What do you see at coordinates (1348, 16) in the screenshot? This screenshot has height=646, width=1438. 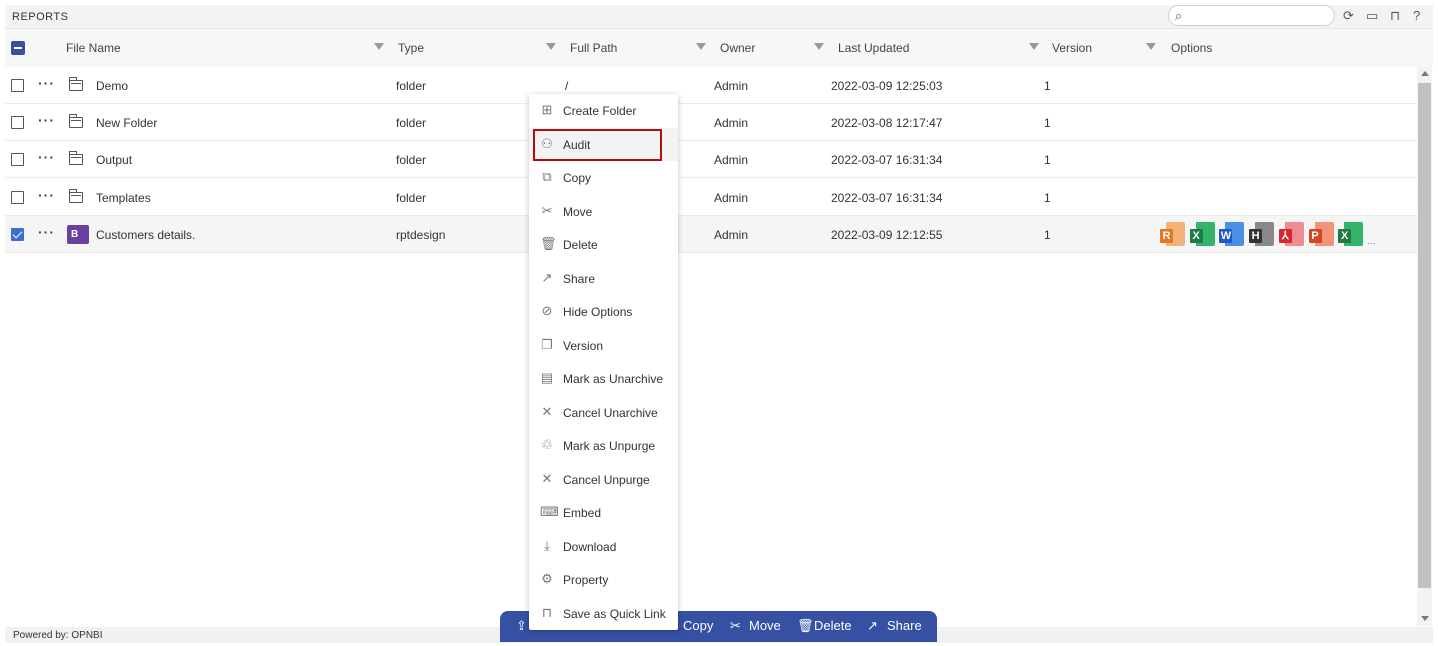 I see `refresh-icon: ⟳` at bounding box center [1348, 16].